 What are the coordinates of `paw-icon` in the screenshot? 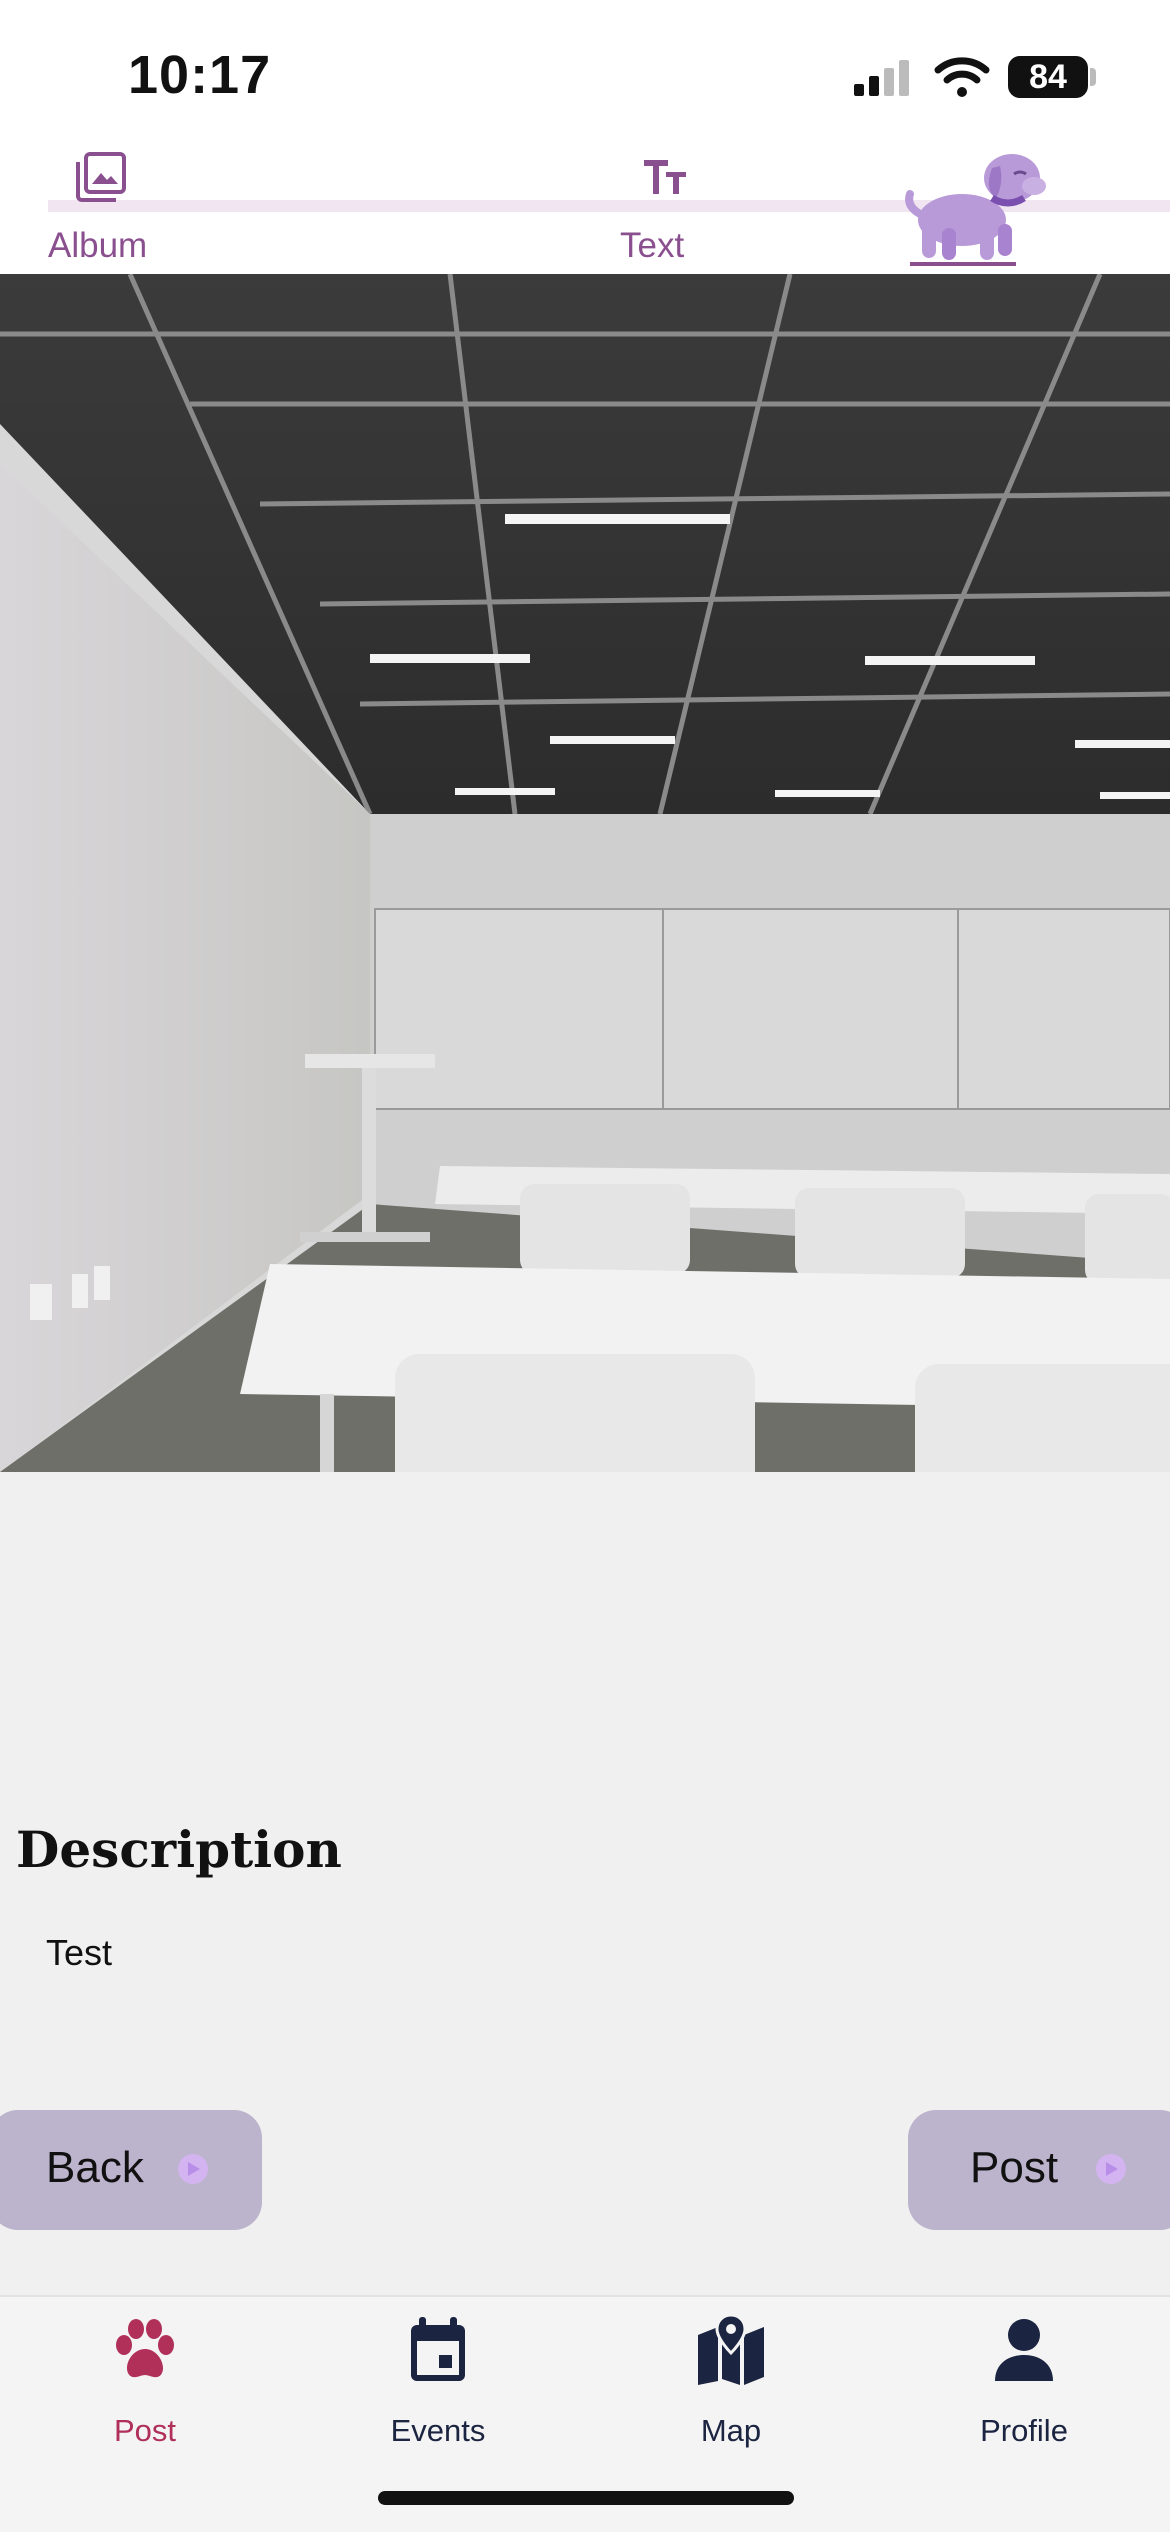 It's located at (145, 2348).